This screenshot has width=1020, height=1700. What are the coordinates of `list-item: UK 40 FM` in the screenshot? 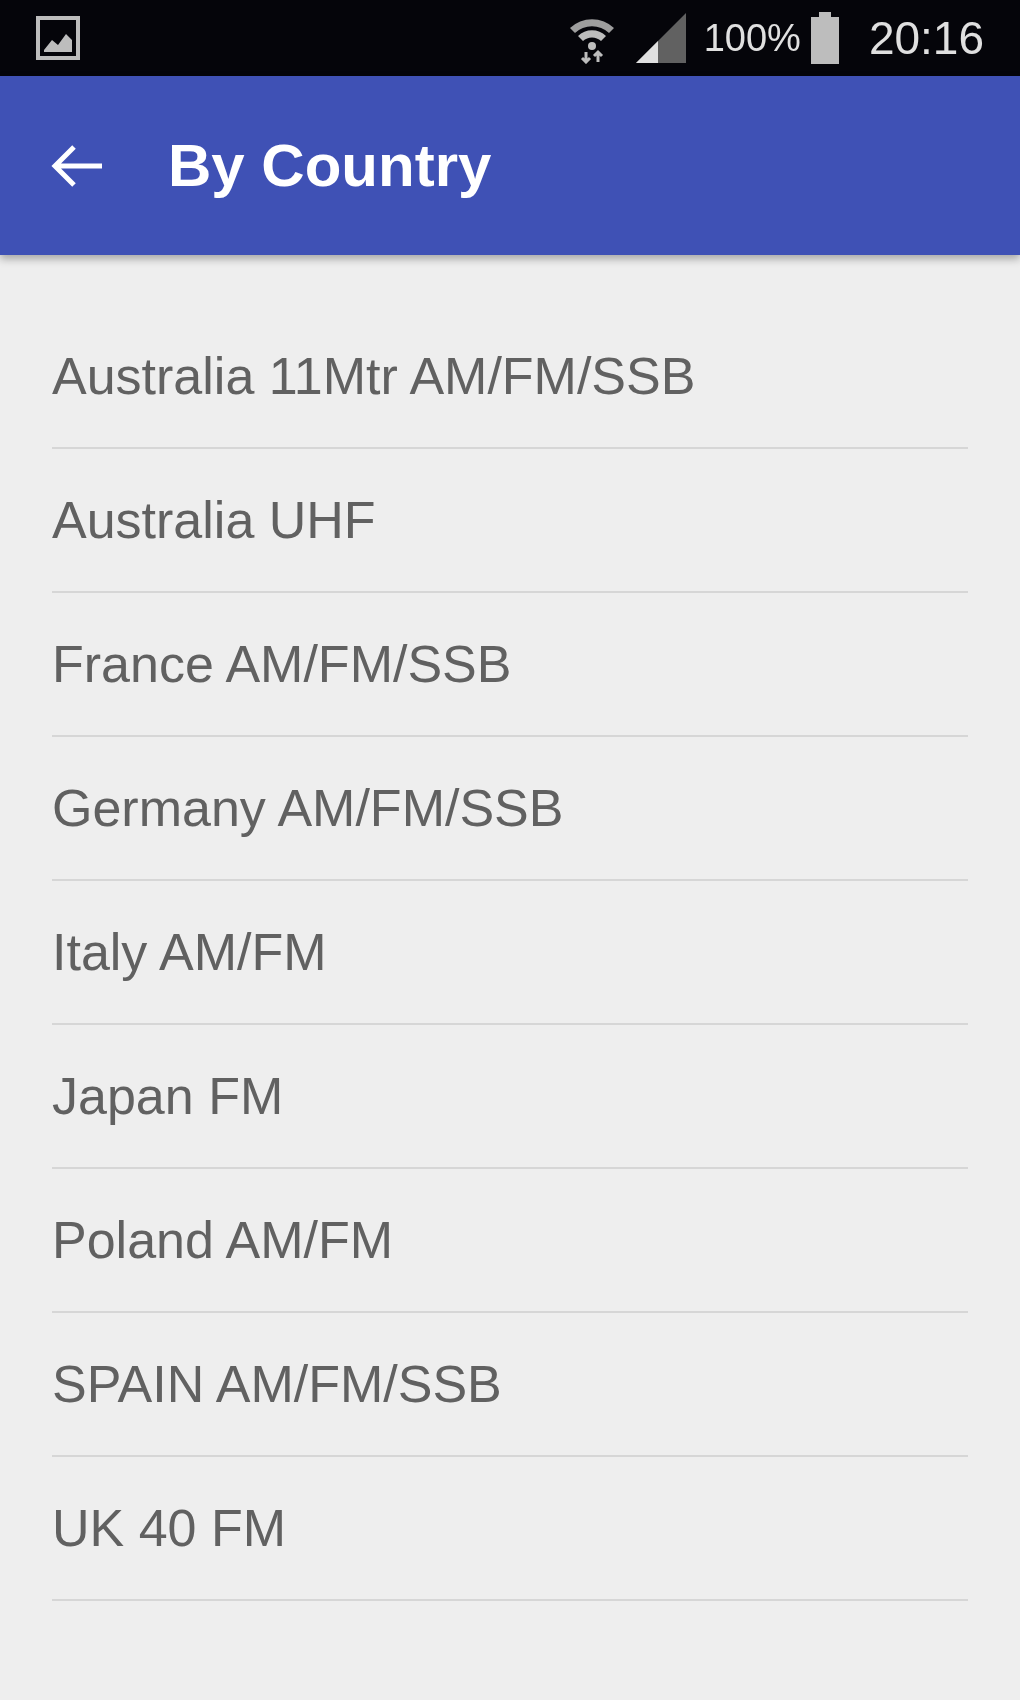 It's located at (169, 1528).